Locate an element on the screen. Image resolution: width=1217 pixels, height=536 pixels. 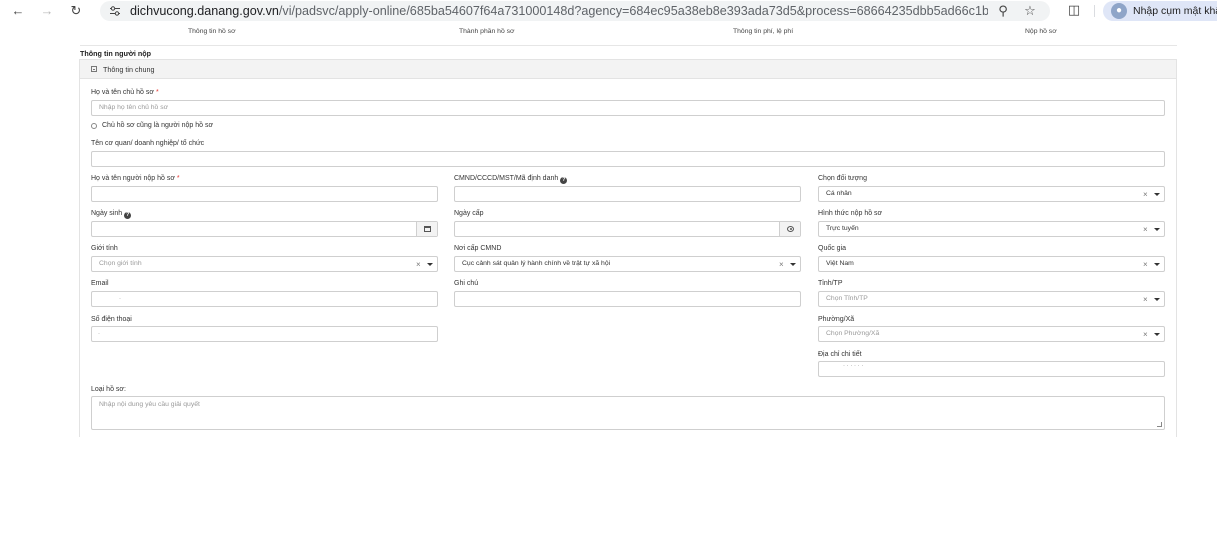
gender-placeholder: Chọn giới tính is located at coordinates (120, 263).